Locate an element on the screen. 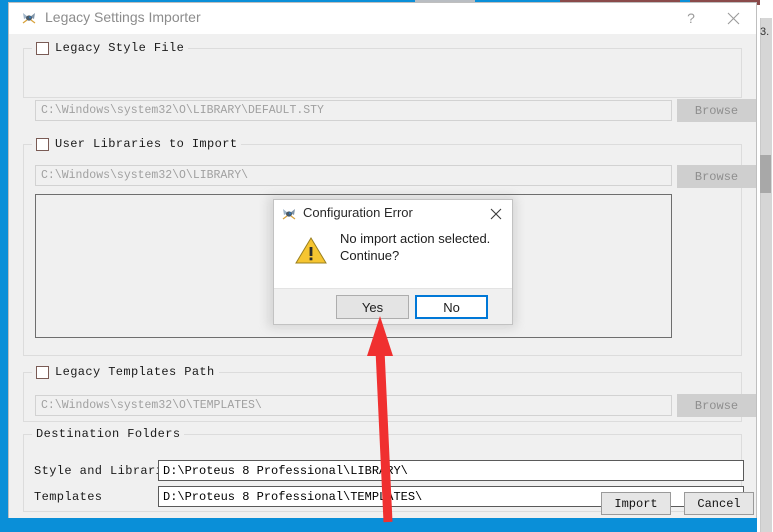  dialog-body: No import action selected. Continue? is located at coordinates (393, 258).